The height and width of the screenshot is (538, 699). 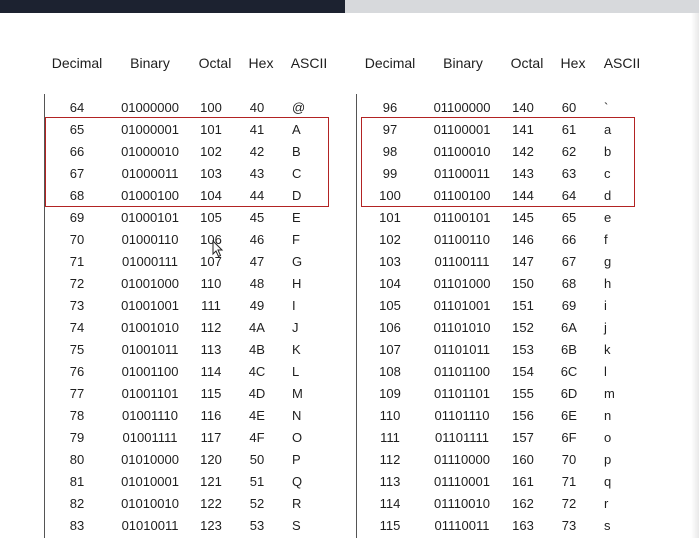 I want to click on cell-octal: 147, so click(x=523, y=261).